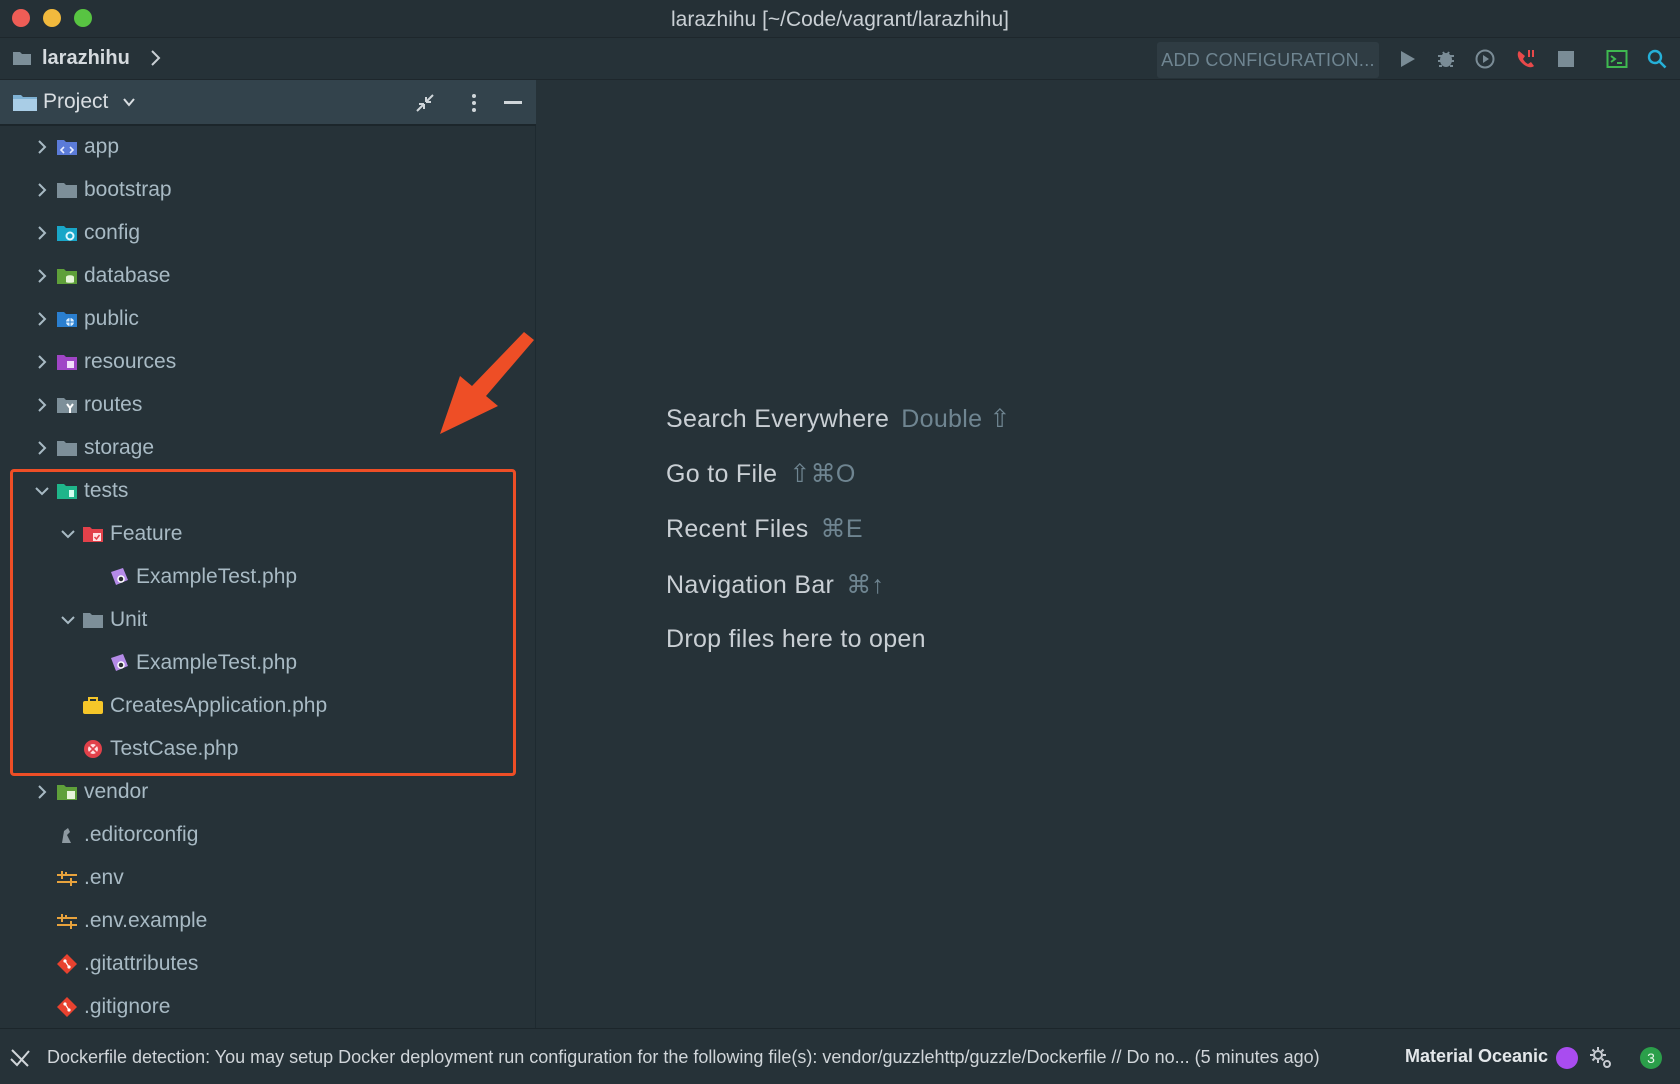 The height and width of the screenshot is (1084, 1680). Describe the element at coordinates (268, 921) in the screenshot. I see `tree-item-env-example: .env.example` at that location.